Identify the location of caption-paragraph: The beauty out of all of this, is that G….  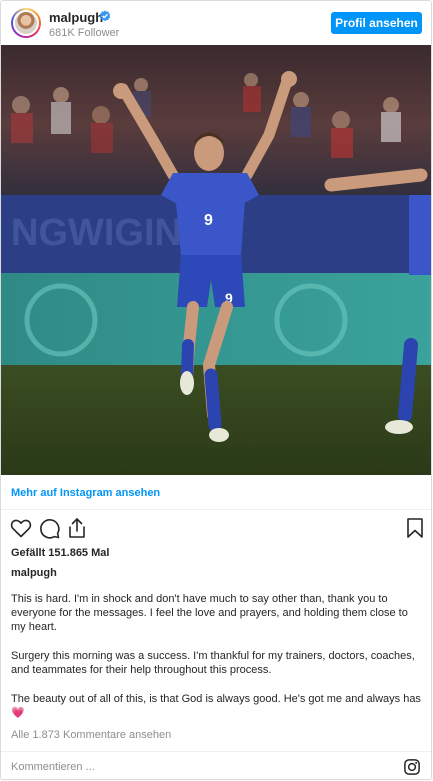
(217, 706).